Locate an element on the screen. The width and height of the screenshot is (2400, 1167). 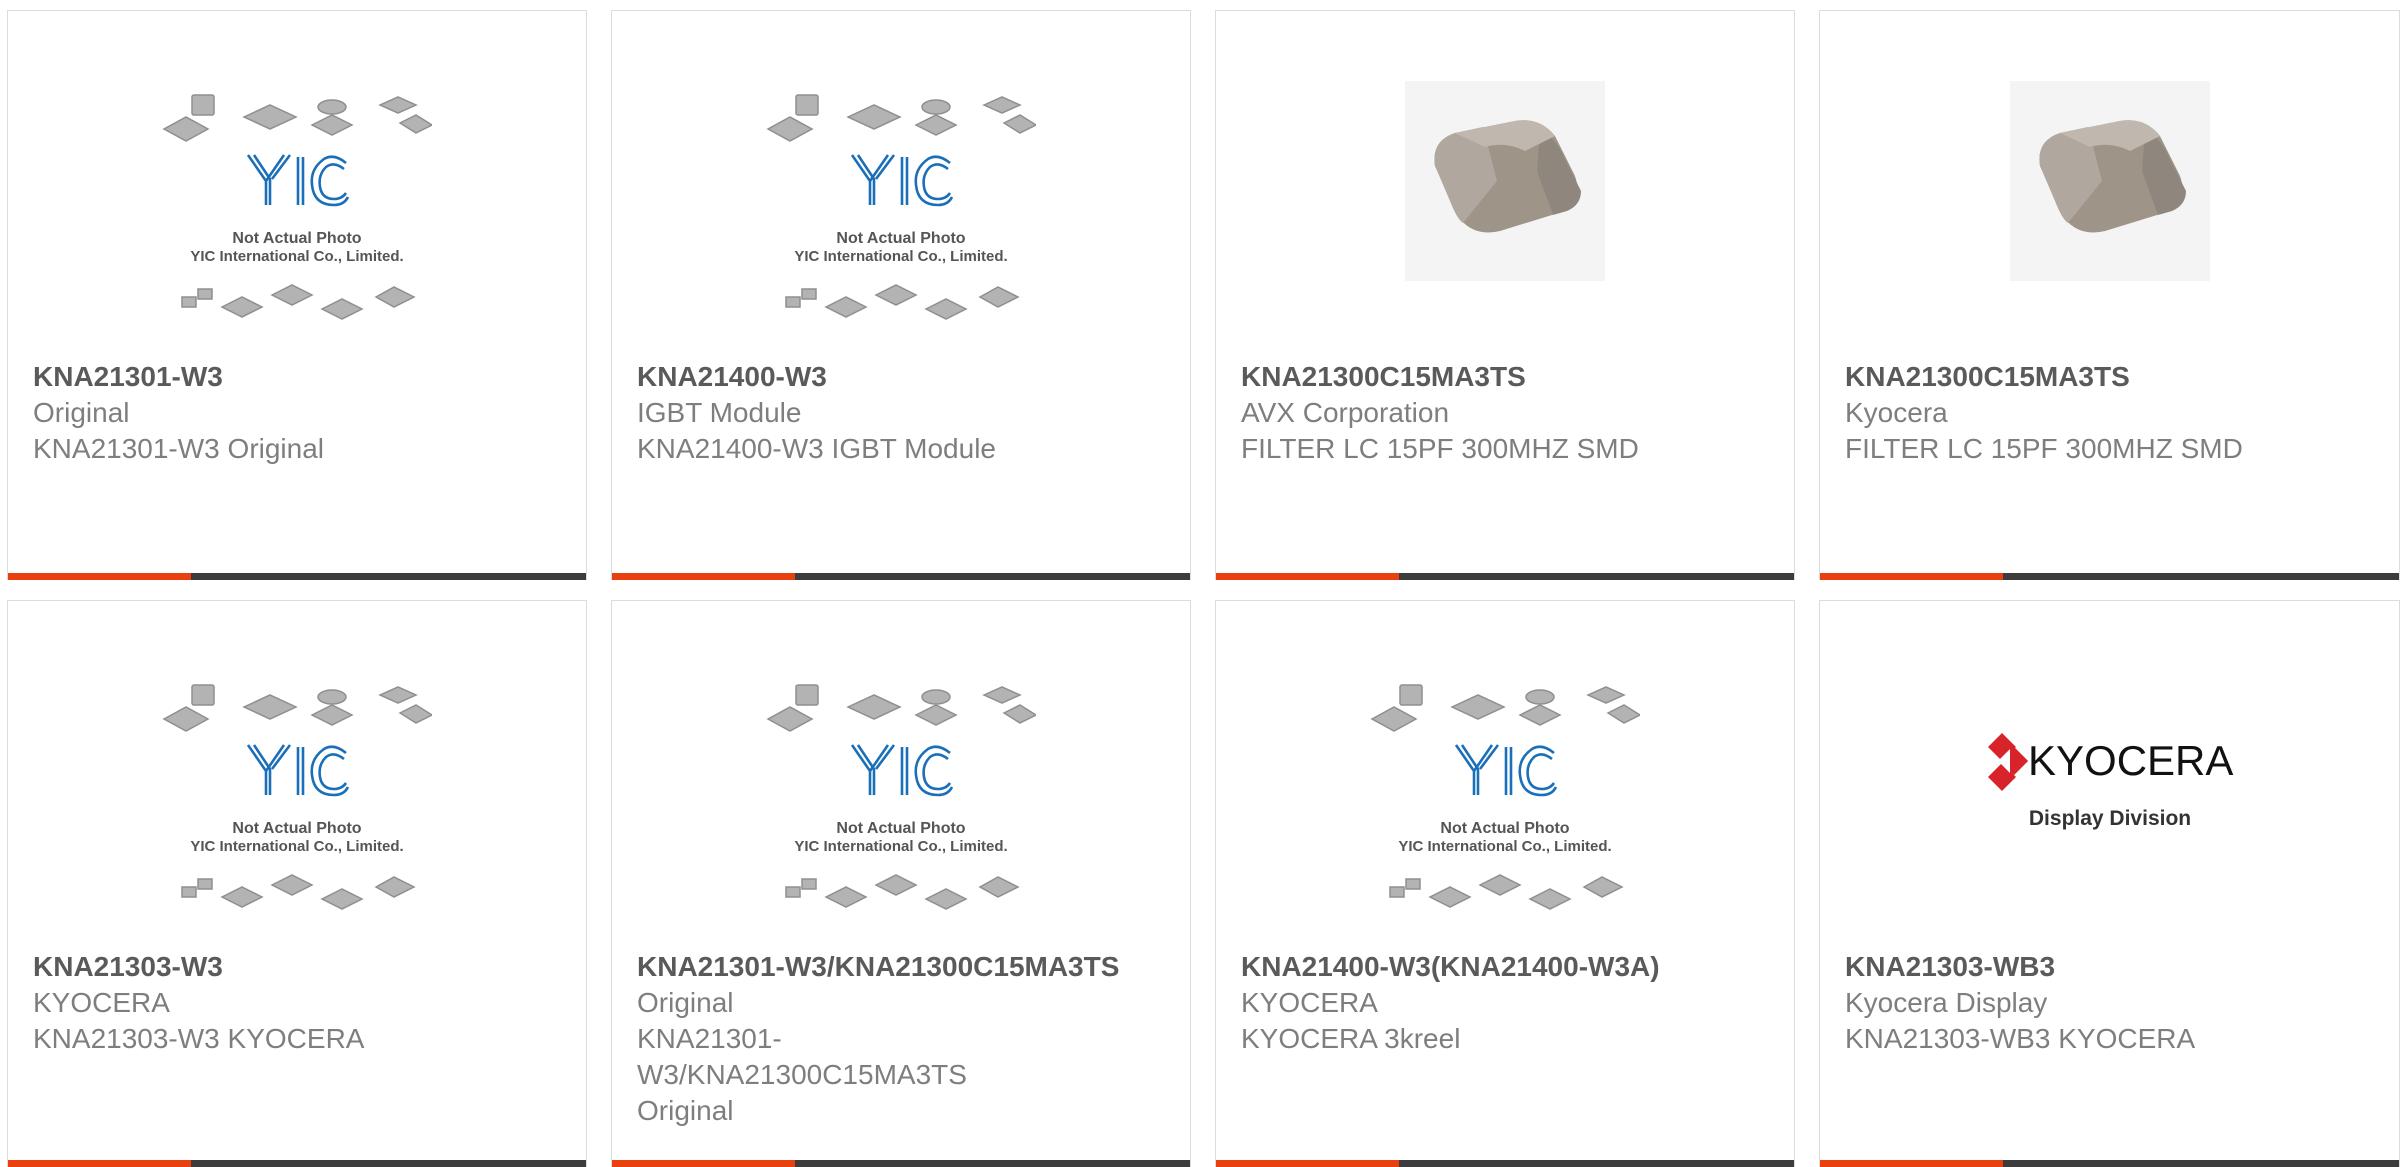
description: KNA21400-W3 IGBT Module is located at coordinates (816, 448).